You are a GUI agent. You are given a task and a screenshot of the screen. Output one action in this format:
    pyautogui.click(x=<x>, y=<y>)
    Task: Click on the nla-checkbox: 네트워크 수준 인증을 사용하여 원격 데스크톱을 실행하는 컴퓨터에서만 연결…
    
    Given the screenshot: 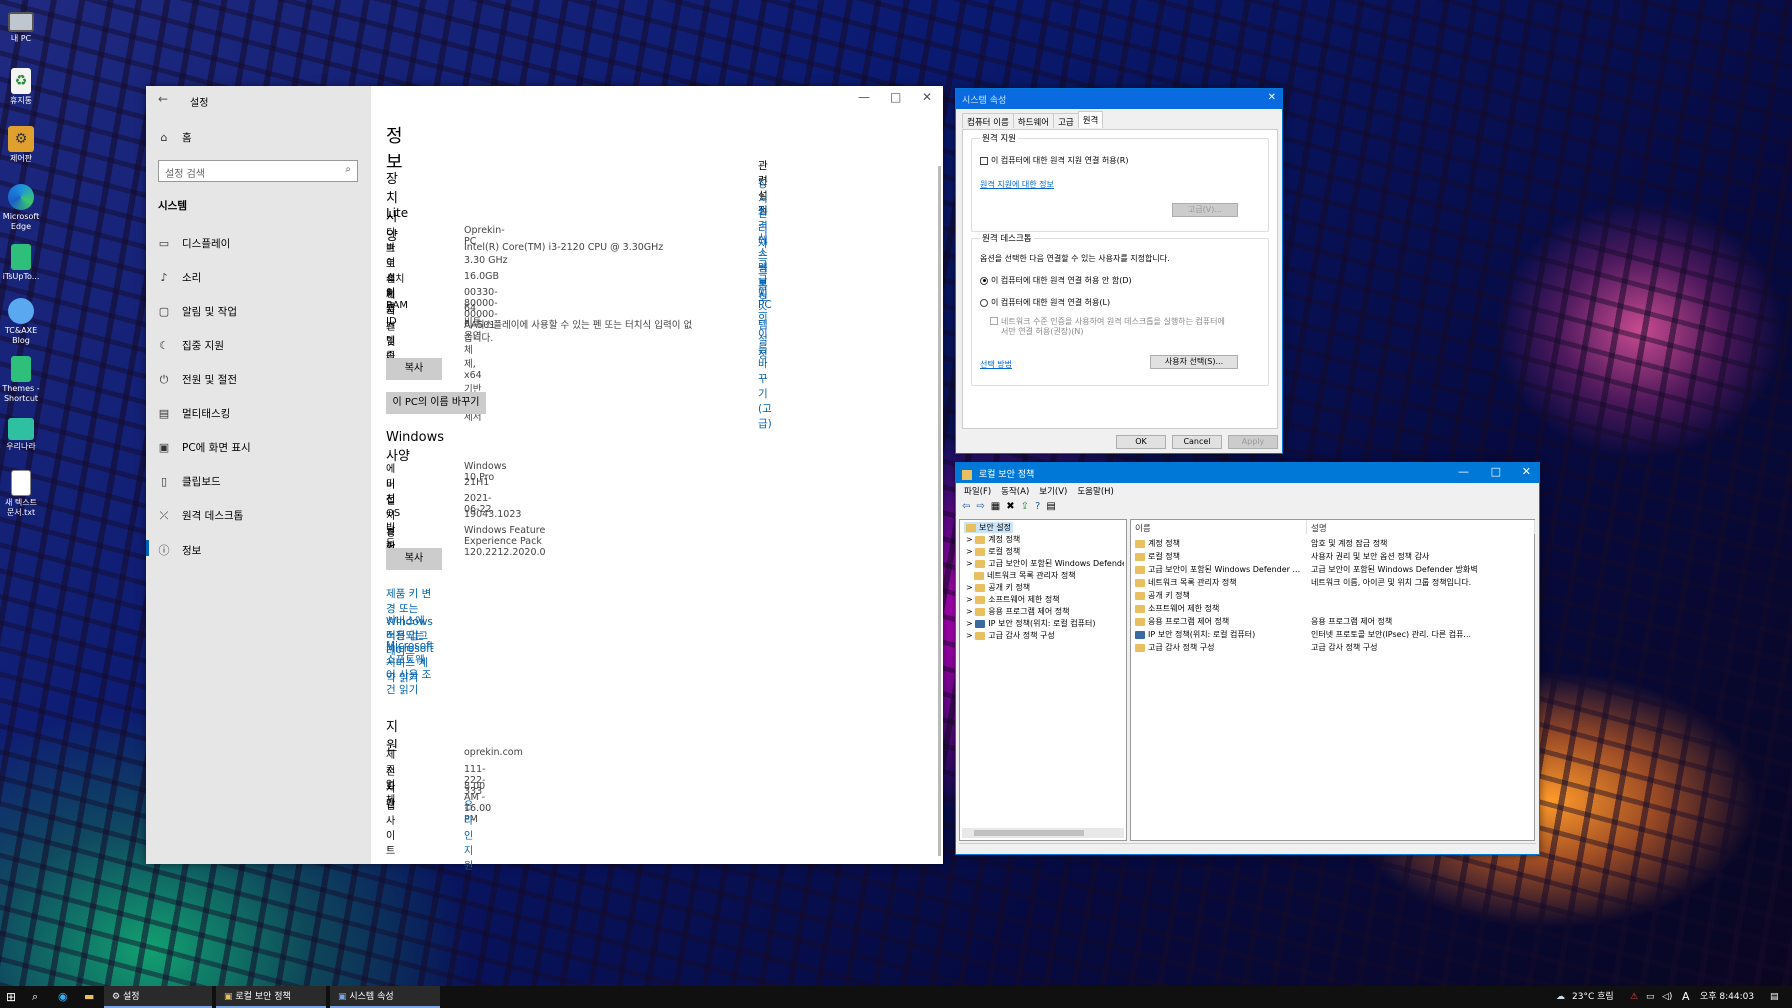 What is the action you would take?
    pyautogui.click(x=1110, y=327)
    